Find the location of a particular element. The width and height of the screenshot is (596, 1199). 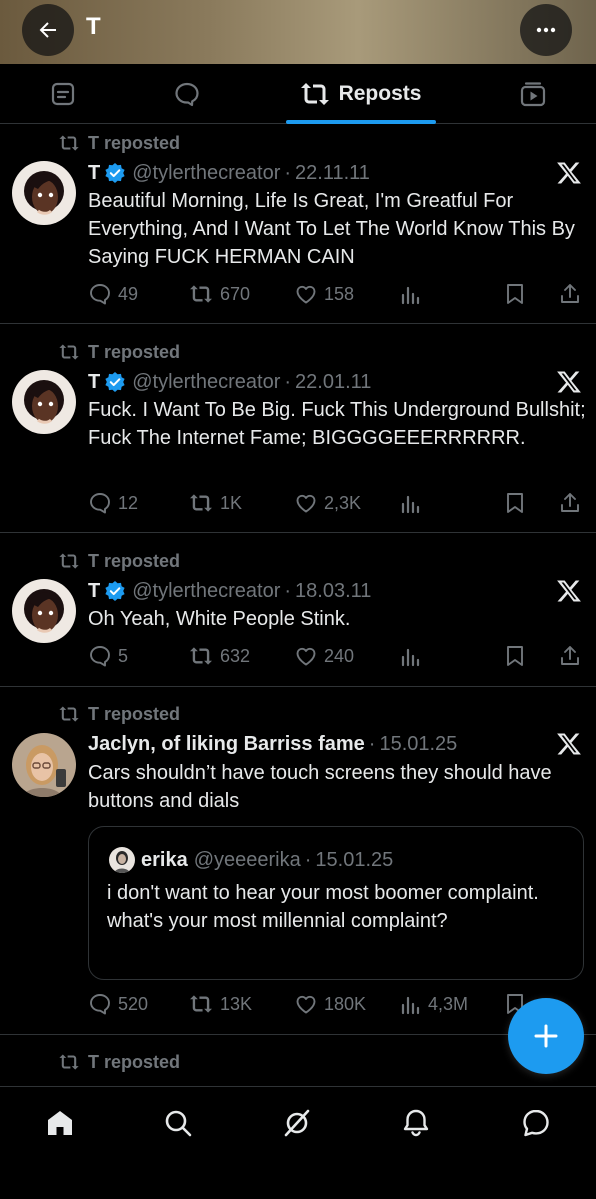

nav-home is located at coordinates (60, 1123).